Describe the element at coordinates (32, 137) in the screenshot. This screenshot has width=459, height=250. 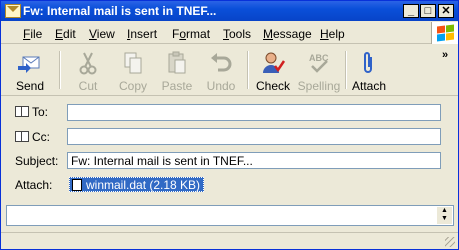
I see `cc-button: Cc:` at that location.